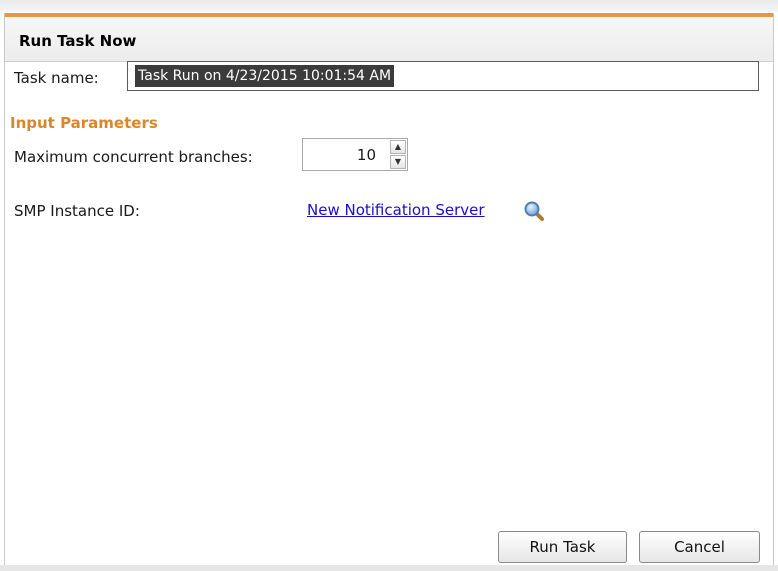 The width and height of the screenshot is (778, 571). Describe the element at coordinates (133, 157) in the screenshot. I see `max-branches-label: Maximum concurrent branches:` at that location.